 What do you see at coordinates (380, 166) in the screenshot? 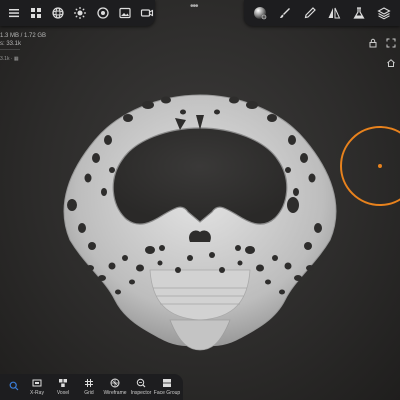
I see `gizmo-center` at bounding box center [380, 166].